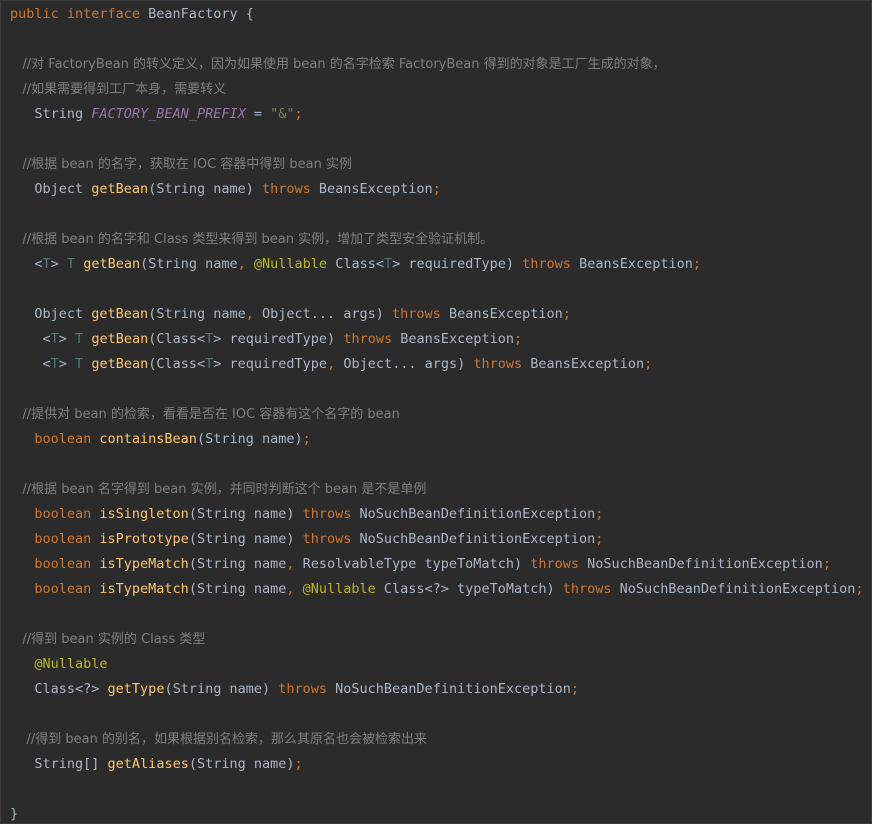 The width and height of the screenshot is (872, 824). What do you see at coordinates (30, 364) in the screenshot?
I see `code-token: <` at bounding box center [30, 364].